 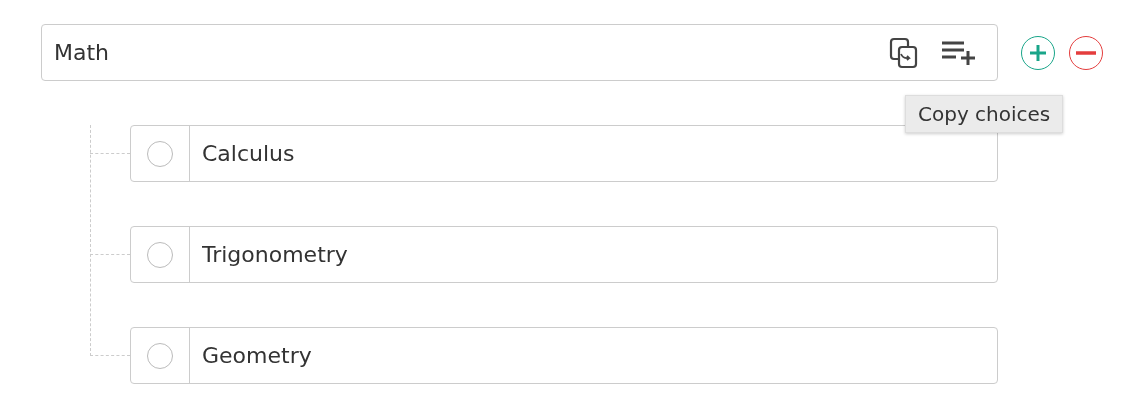 I want to click on remove-button, so click(x=1086, y=52).